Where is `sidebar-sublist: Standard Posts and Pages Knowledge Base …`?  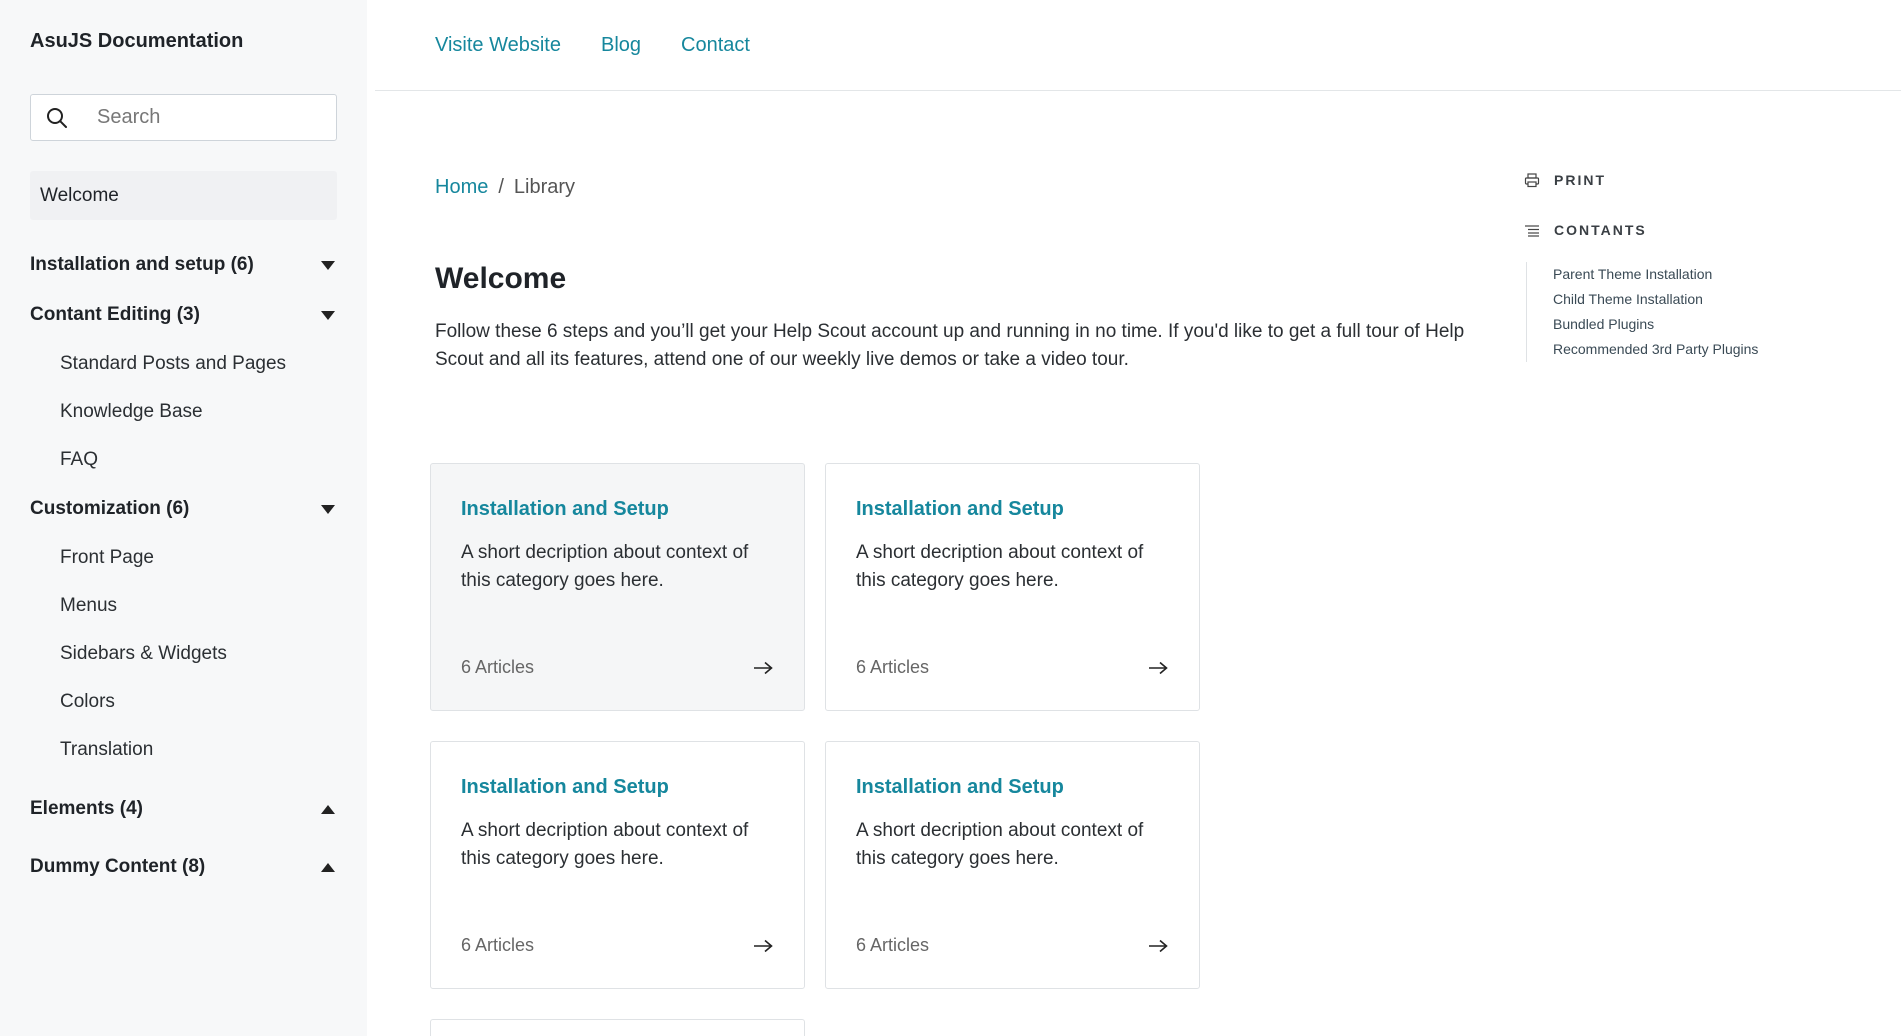 sidebar-sublist: Standard Posts and Pages Knowledge Base … is located at coordinates (183, 412).